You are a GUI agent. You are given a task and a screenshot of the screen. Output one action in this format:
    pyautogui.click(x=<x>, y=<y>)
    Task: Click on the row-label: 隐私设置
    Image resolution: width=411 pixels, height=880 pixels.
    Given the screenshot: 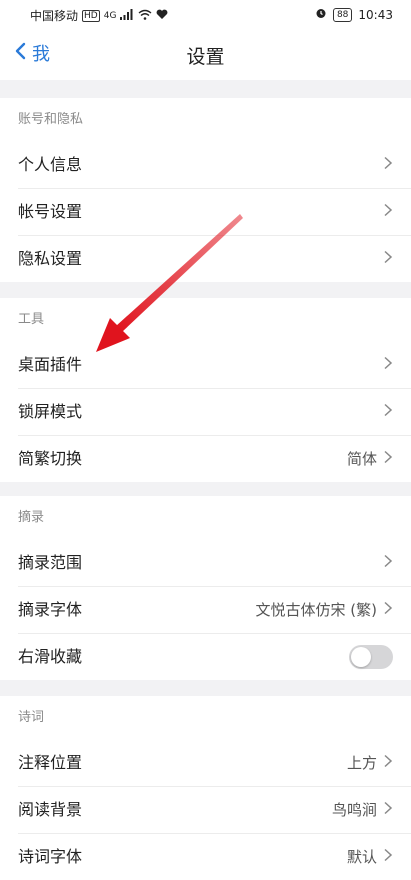 What is the action you would take?
    pyautogui.click(x=50, y=258)
    